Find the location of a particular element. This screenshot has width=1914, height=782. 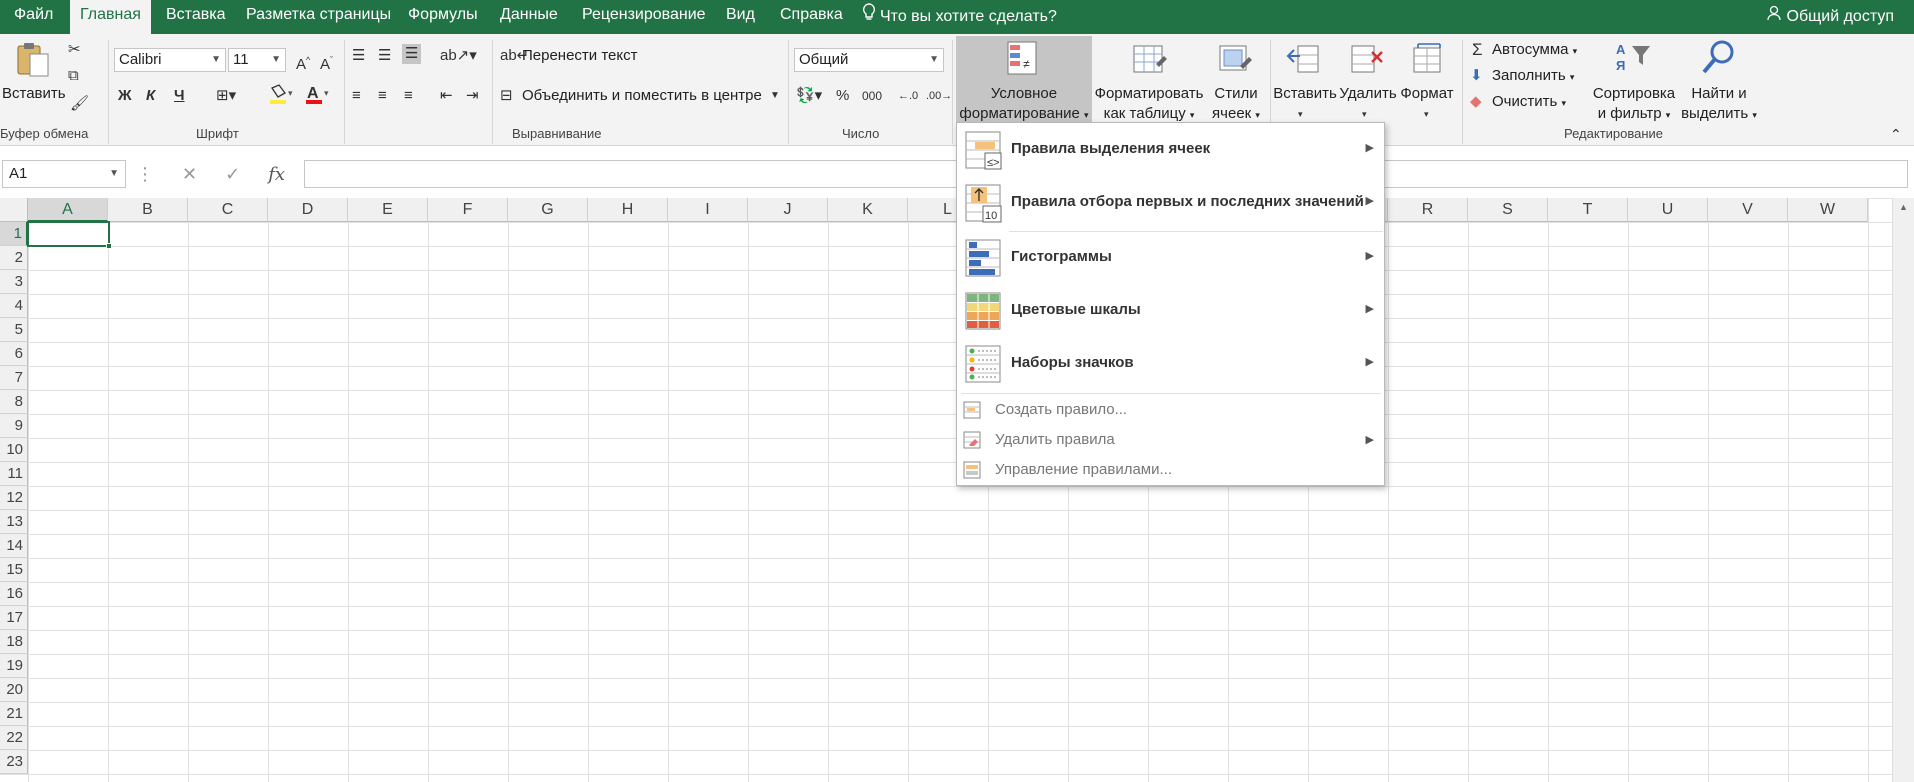

tab-view: Вид is located at coordinates (740, 17).